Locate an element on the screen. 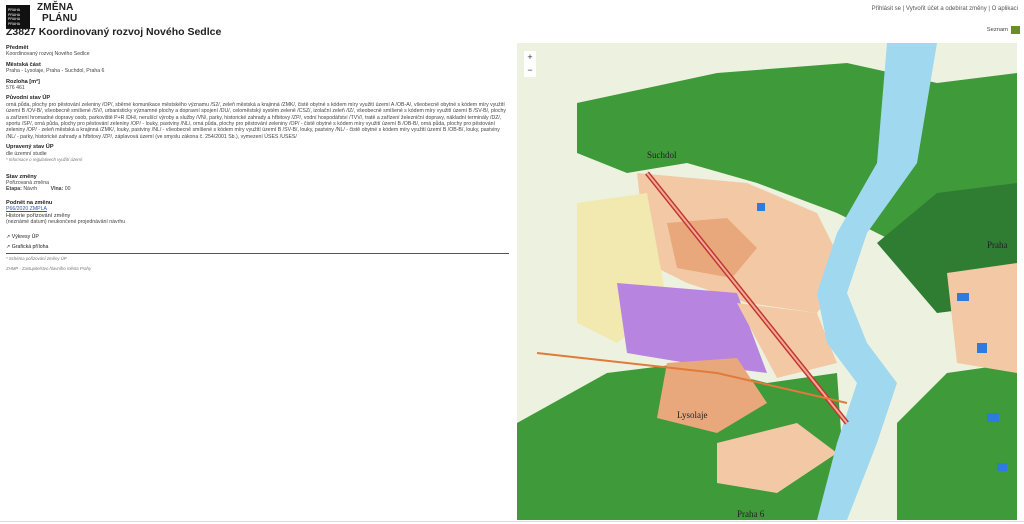 This screenshot has height=524, width=1024. place-label-praha: Praha is located at coordinates (997, 245).